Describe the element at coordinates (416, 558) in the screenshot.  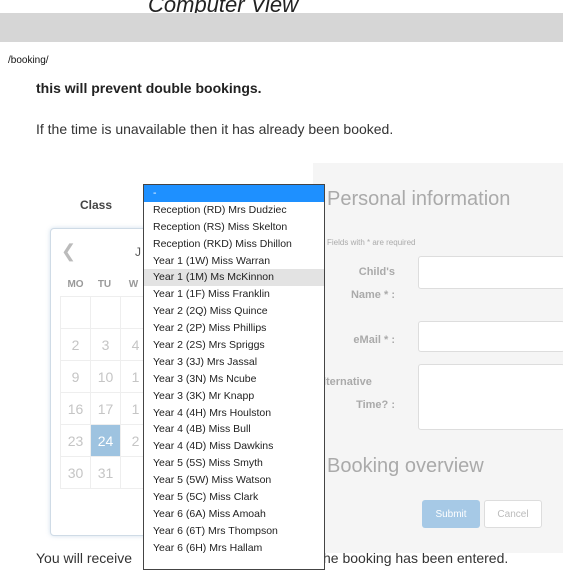
I see `bottom-text-right: he booking has been entered.` at that location.